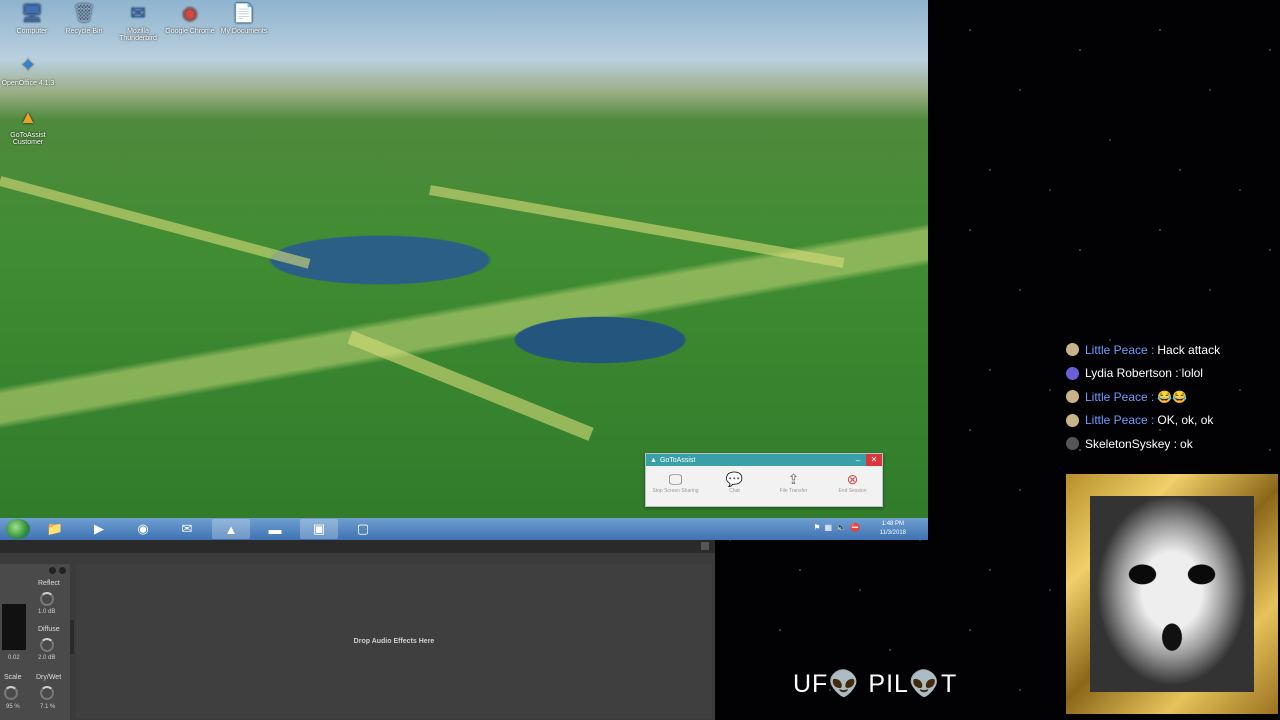 This screenshot has width=1280, height=720. I want to click on terminal-icon: ▬, so click(275, 529).